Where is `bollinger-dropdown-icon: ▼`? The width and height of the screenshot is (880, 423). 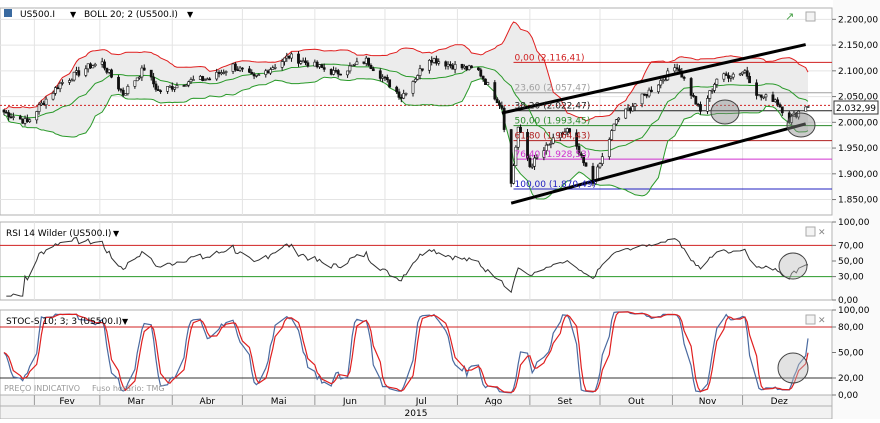 bollinger-dropdown-icon: ▼ is located at coordinates (190, 14).